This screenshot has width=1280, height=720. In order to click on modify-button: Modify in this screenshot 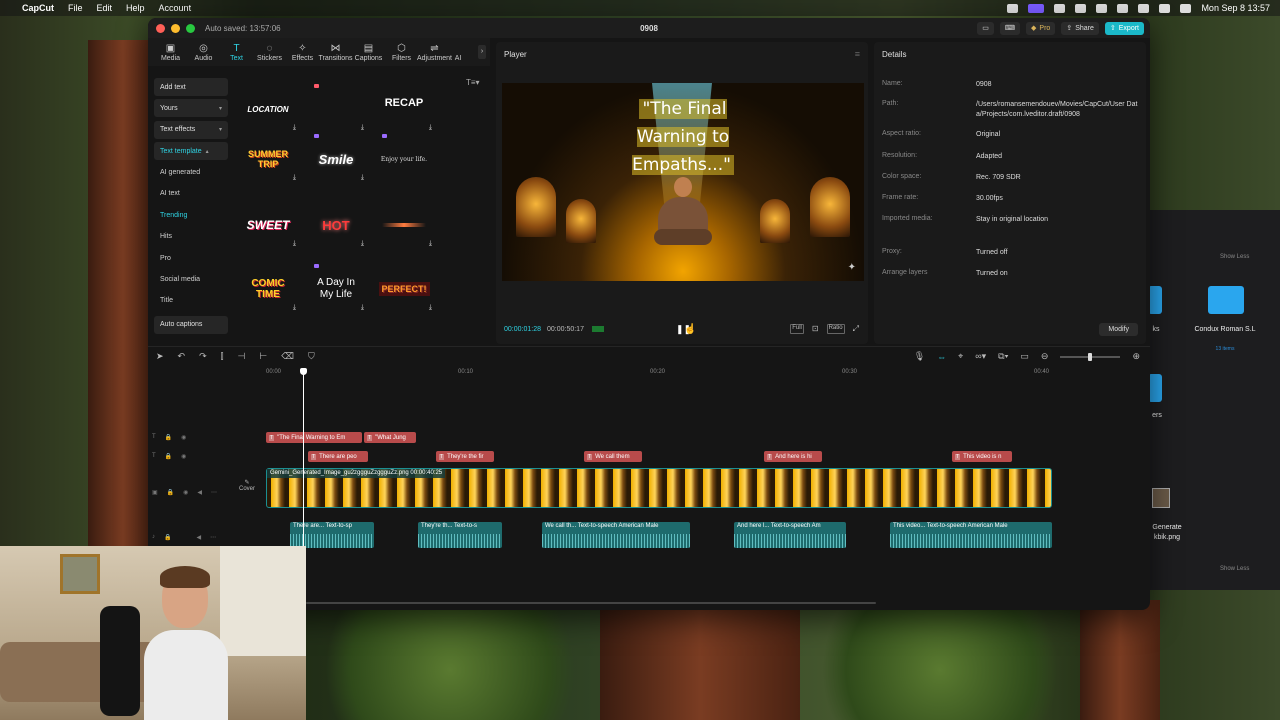, I will do `click(1118, 329)`.